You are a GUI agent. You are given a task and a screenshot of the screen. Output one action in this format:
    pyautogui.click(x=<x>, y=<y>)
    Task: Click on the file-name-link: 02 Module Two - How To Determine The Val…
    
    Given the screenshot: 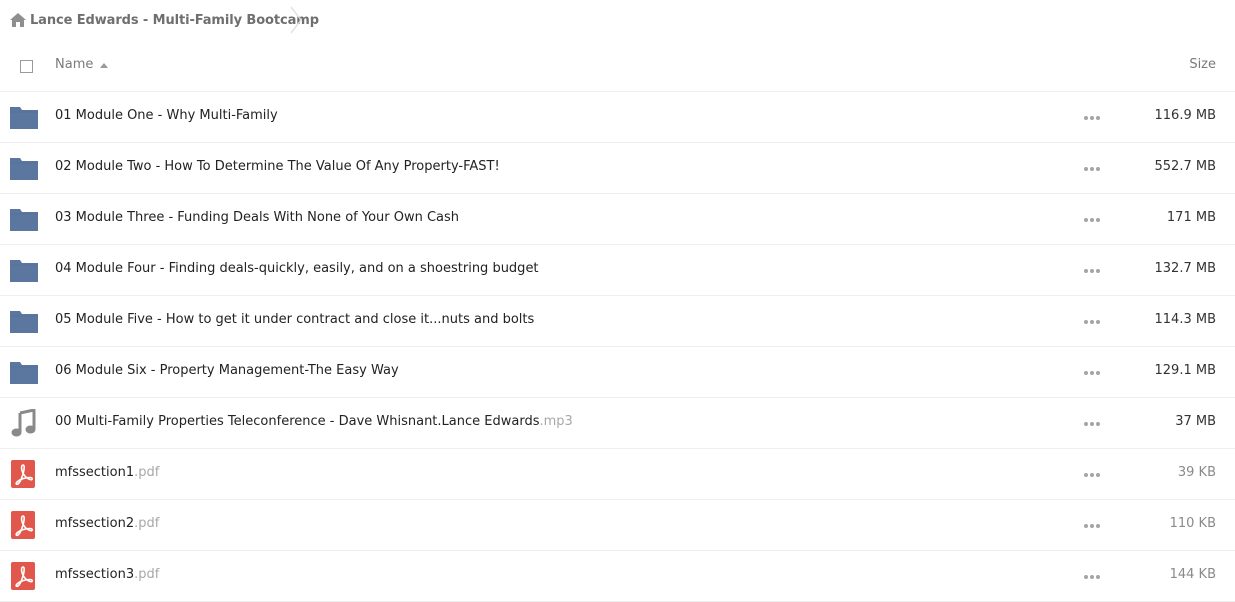 What is the action you would take?
    pyautogui.click(x=277, y=166)
    